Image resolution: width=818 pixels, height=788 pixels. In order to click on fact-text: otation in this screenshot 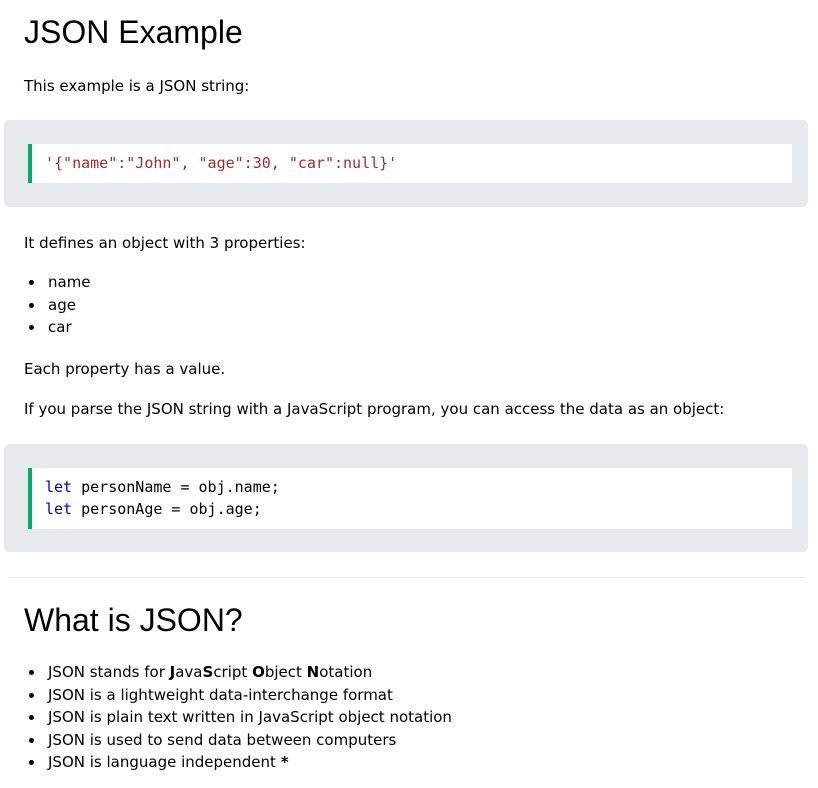, I will do `click(346, 672)`.